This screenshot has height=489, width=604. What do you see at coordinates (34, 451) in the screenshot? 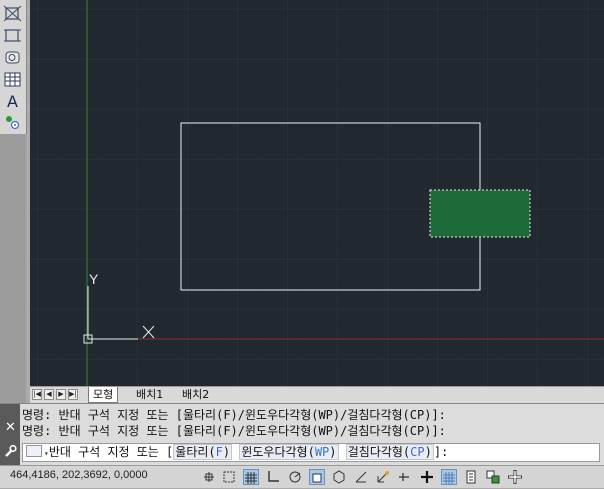
I see `command-prompt-icon` at bounding box center [34, 451].